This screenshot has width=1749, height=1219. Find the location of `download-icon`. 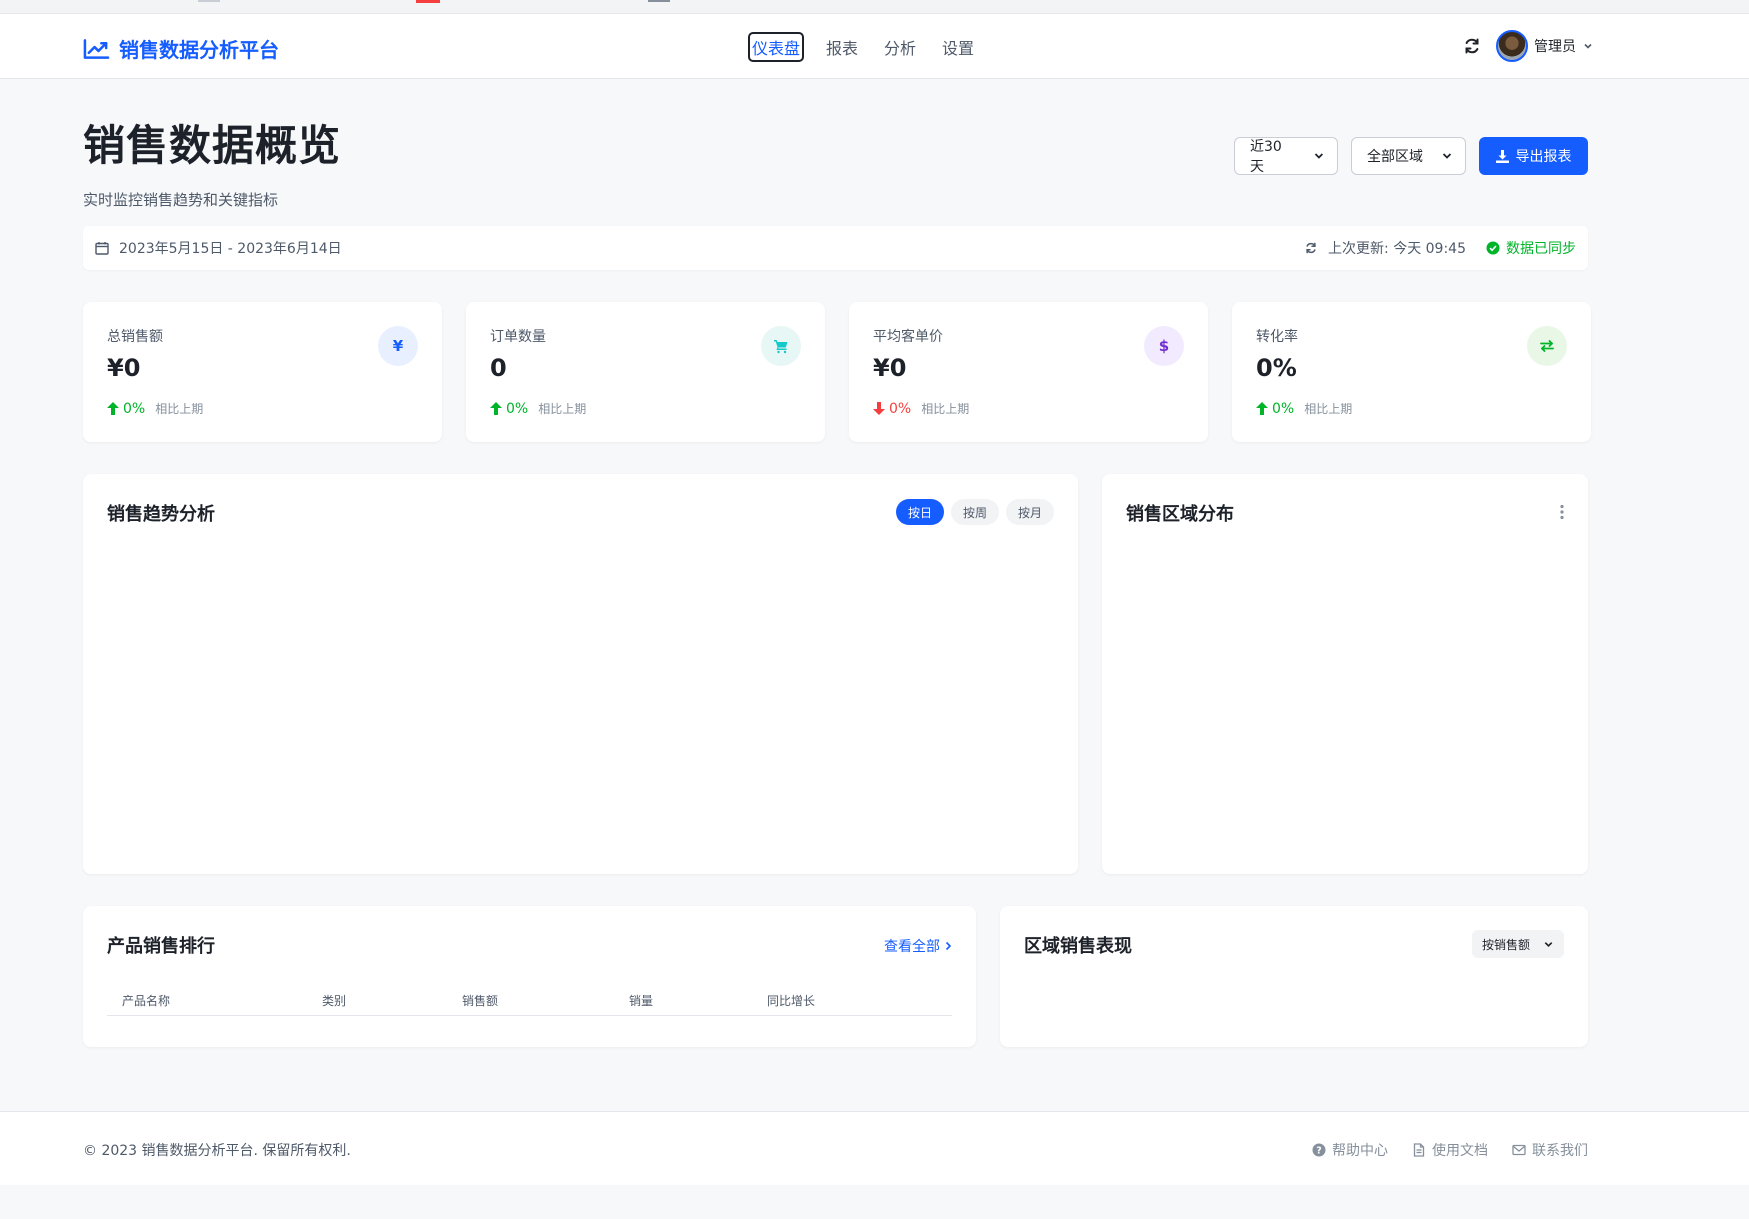

download-icon is located at coordinates (1502, 156).